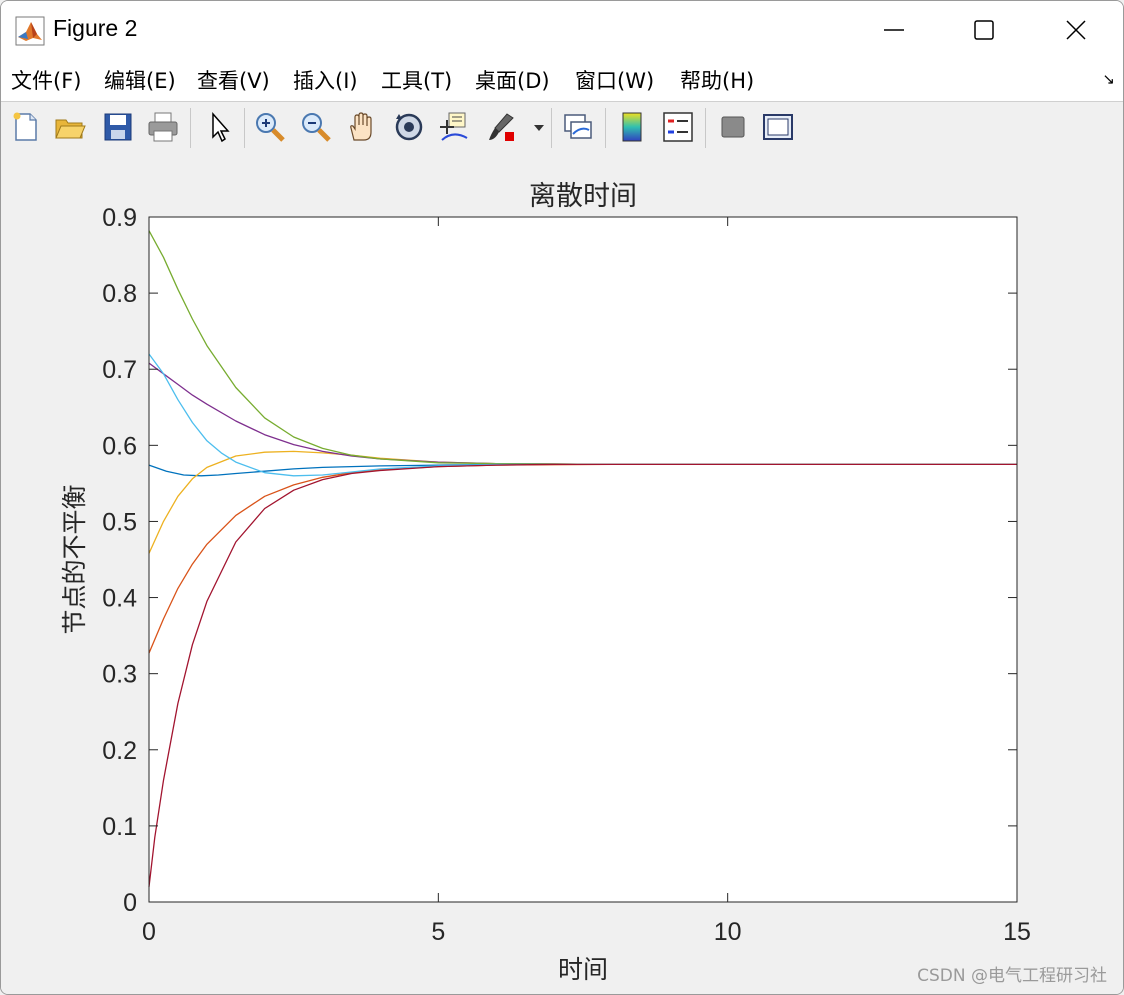  I want to click on zoom-out-button, so click(316, 127).